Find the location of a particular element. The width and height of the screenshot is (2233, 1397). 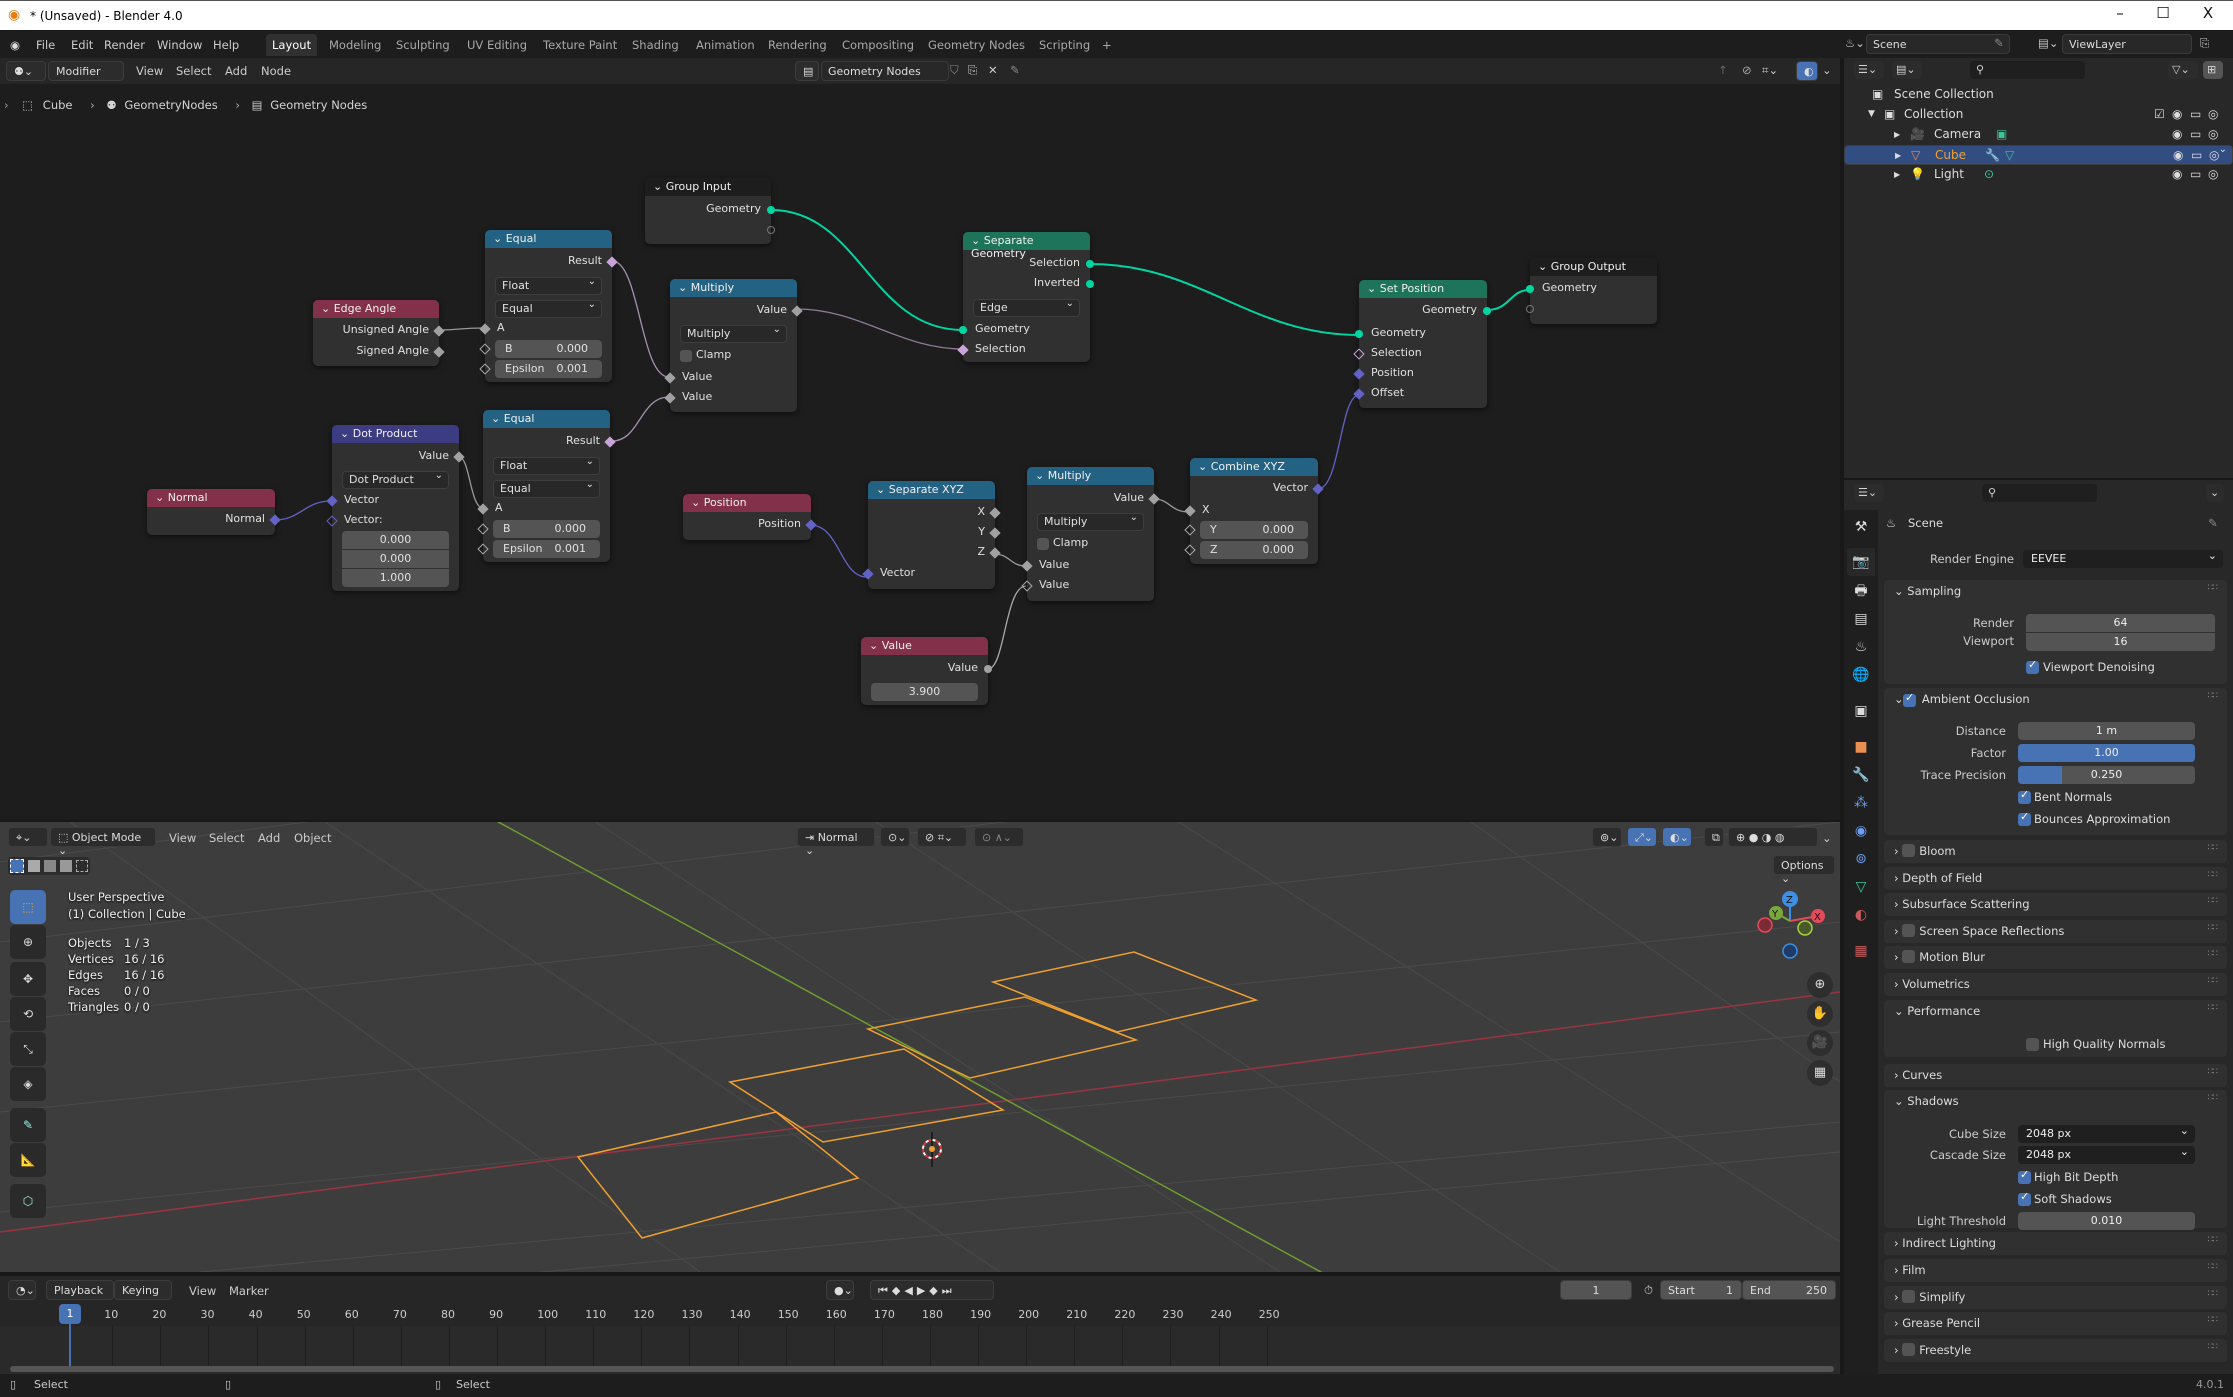

panel-header-sampling: ⌄ Sampling is located at coordinates (1927, 591).